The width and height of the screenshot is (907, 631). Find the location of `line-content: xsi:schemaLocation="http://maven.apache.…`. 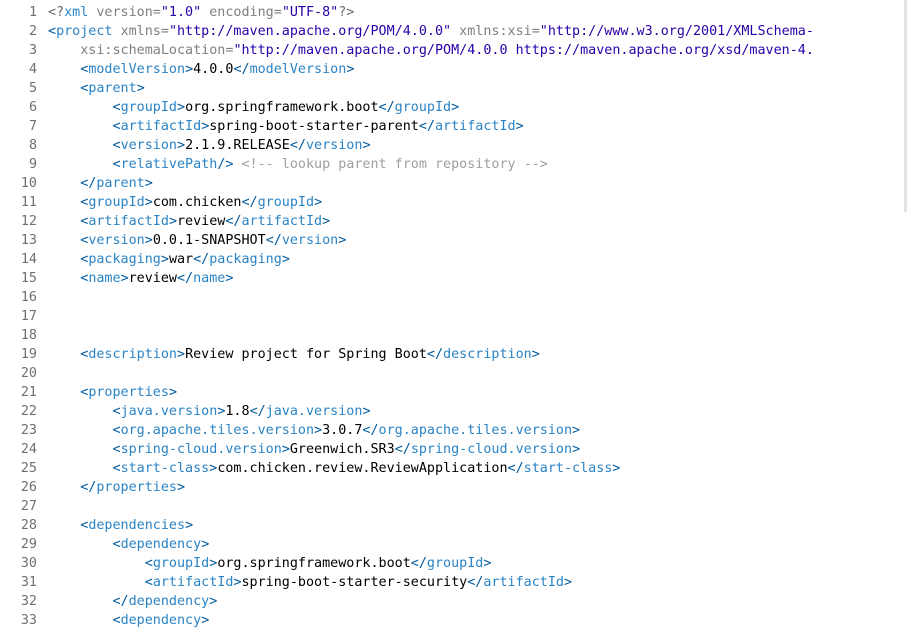

line-content: xsi:schemaLocation="http://maven.apache.… is located at coordinates (431, 50).